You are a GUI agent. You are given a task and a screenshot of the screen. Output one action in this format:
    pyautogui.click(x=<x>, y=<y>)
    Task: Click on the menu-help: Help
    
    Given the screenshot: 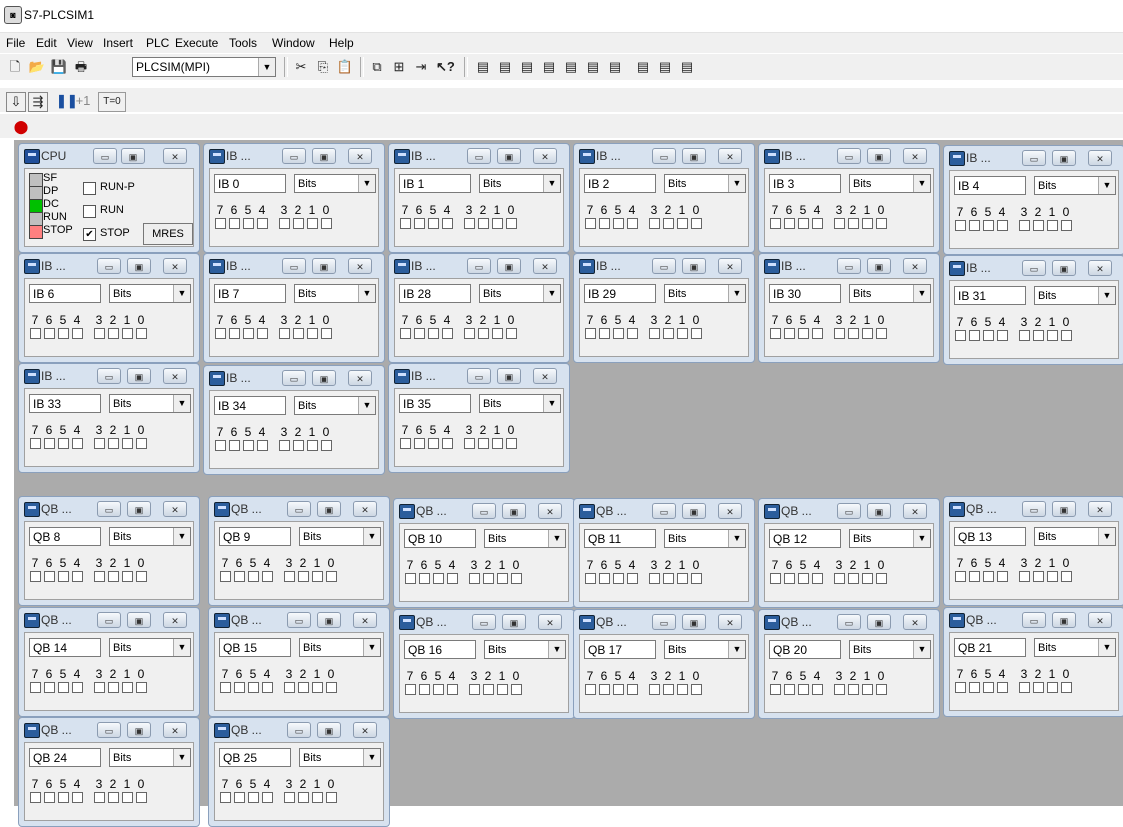 What is the action you would take?
    pyautogui.click(x=341, y=43)
    